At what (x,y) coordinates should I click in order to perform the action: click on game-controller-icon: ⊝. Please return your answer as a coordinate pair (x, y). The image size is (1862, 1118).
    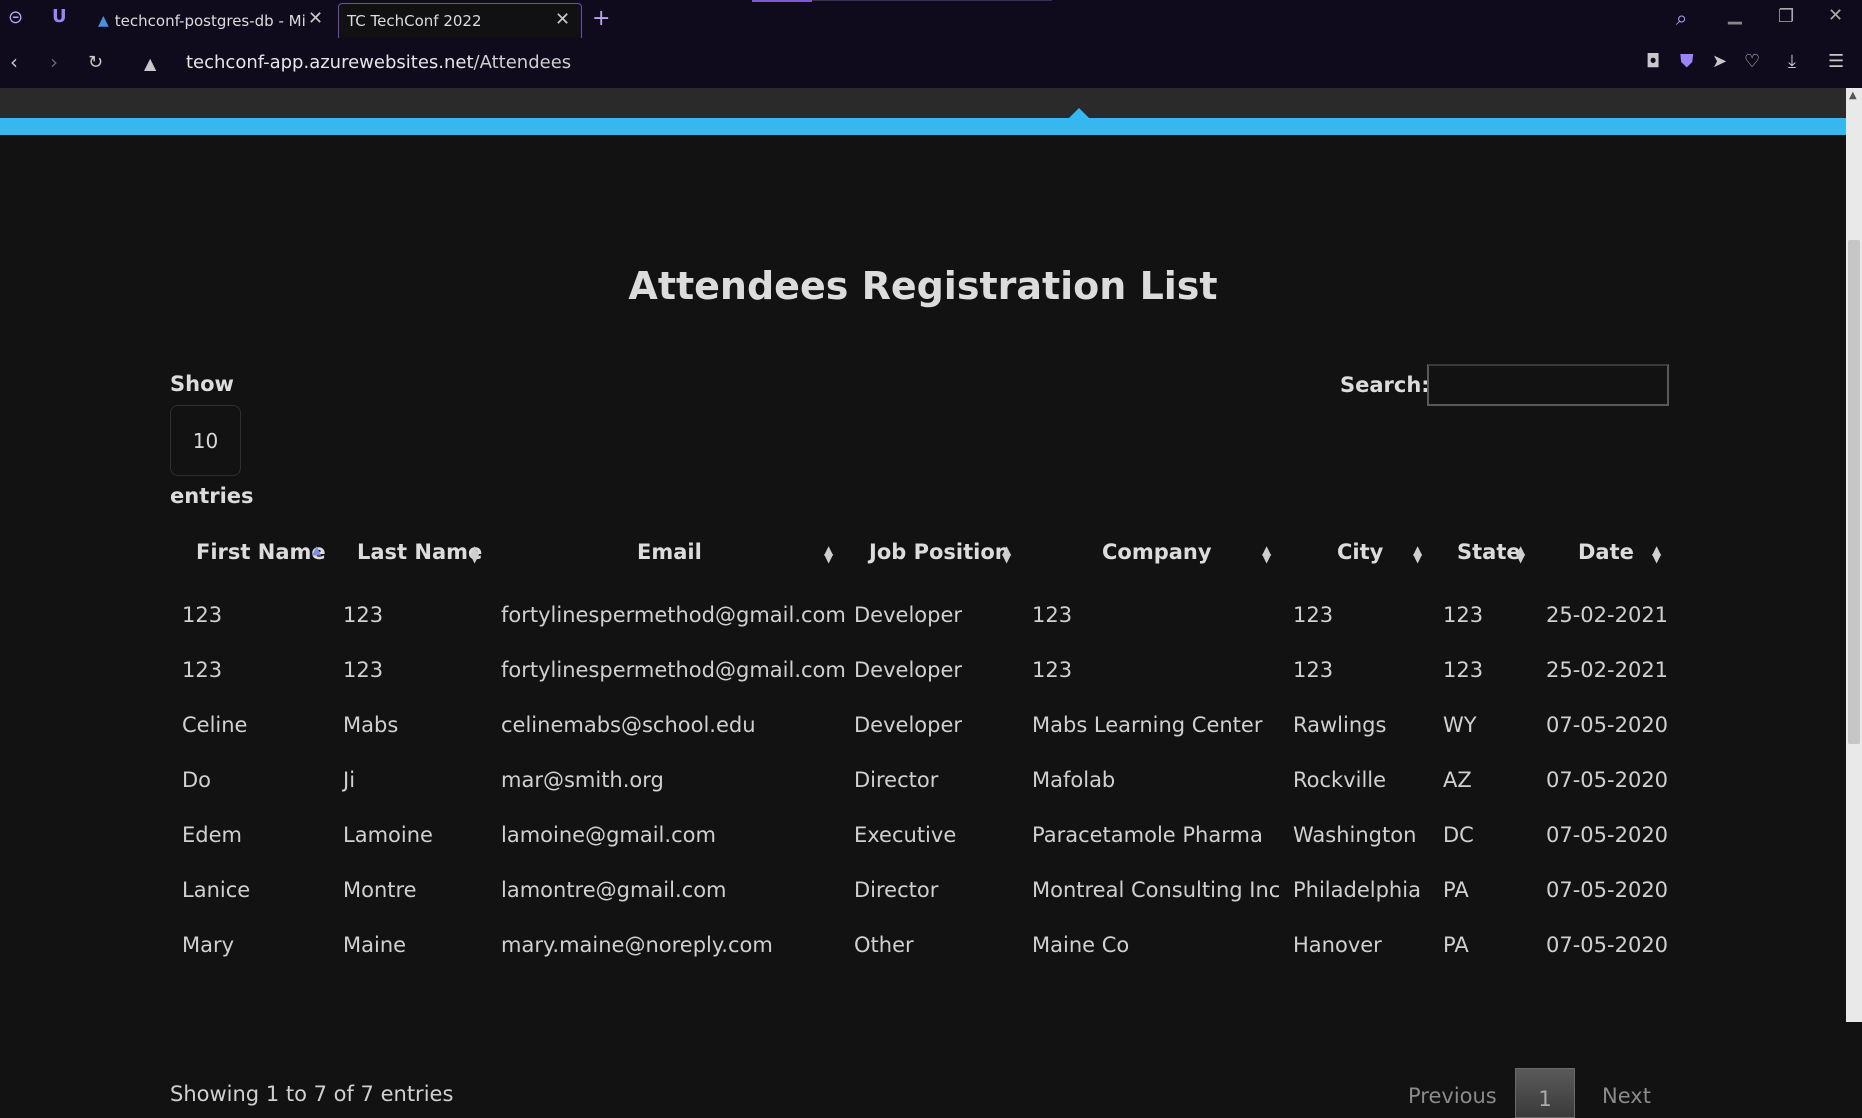
    Looking at the image, I should click on (15, 17).